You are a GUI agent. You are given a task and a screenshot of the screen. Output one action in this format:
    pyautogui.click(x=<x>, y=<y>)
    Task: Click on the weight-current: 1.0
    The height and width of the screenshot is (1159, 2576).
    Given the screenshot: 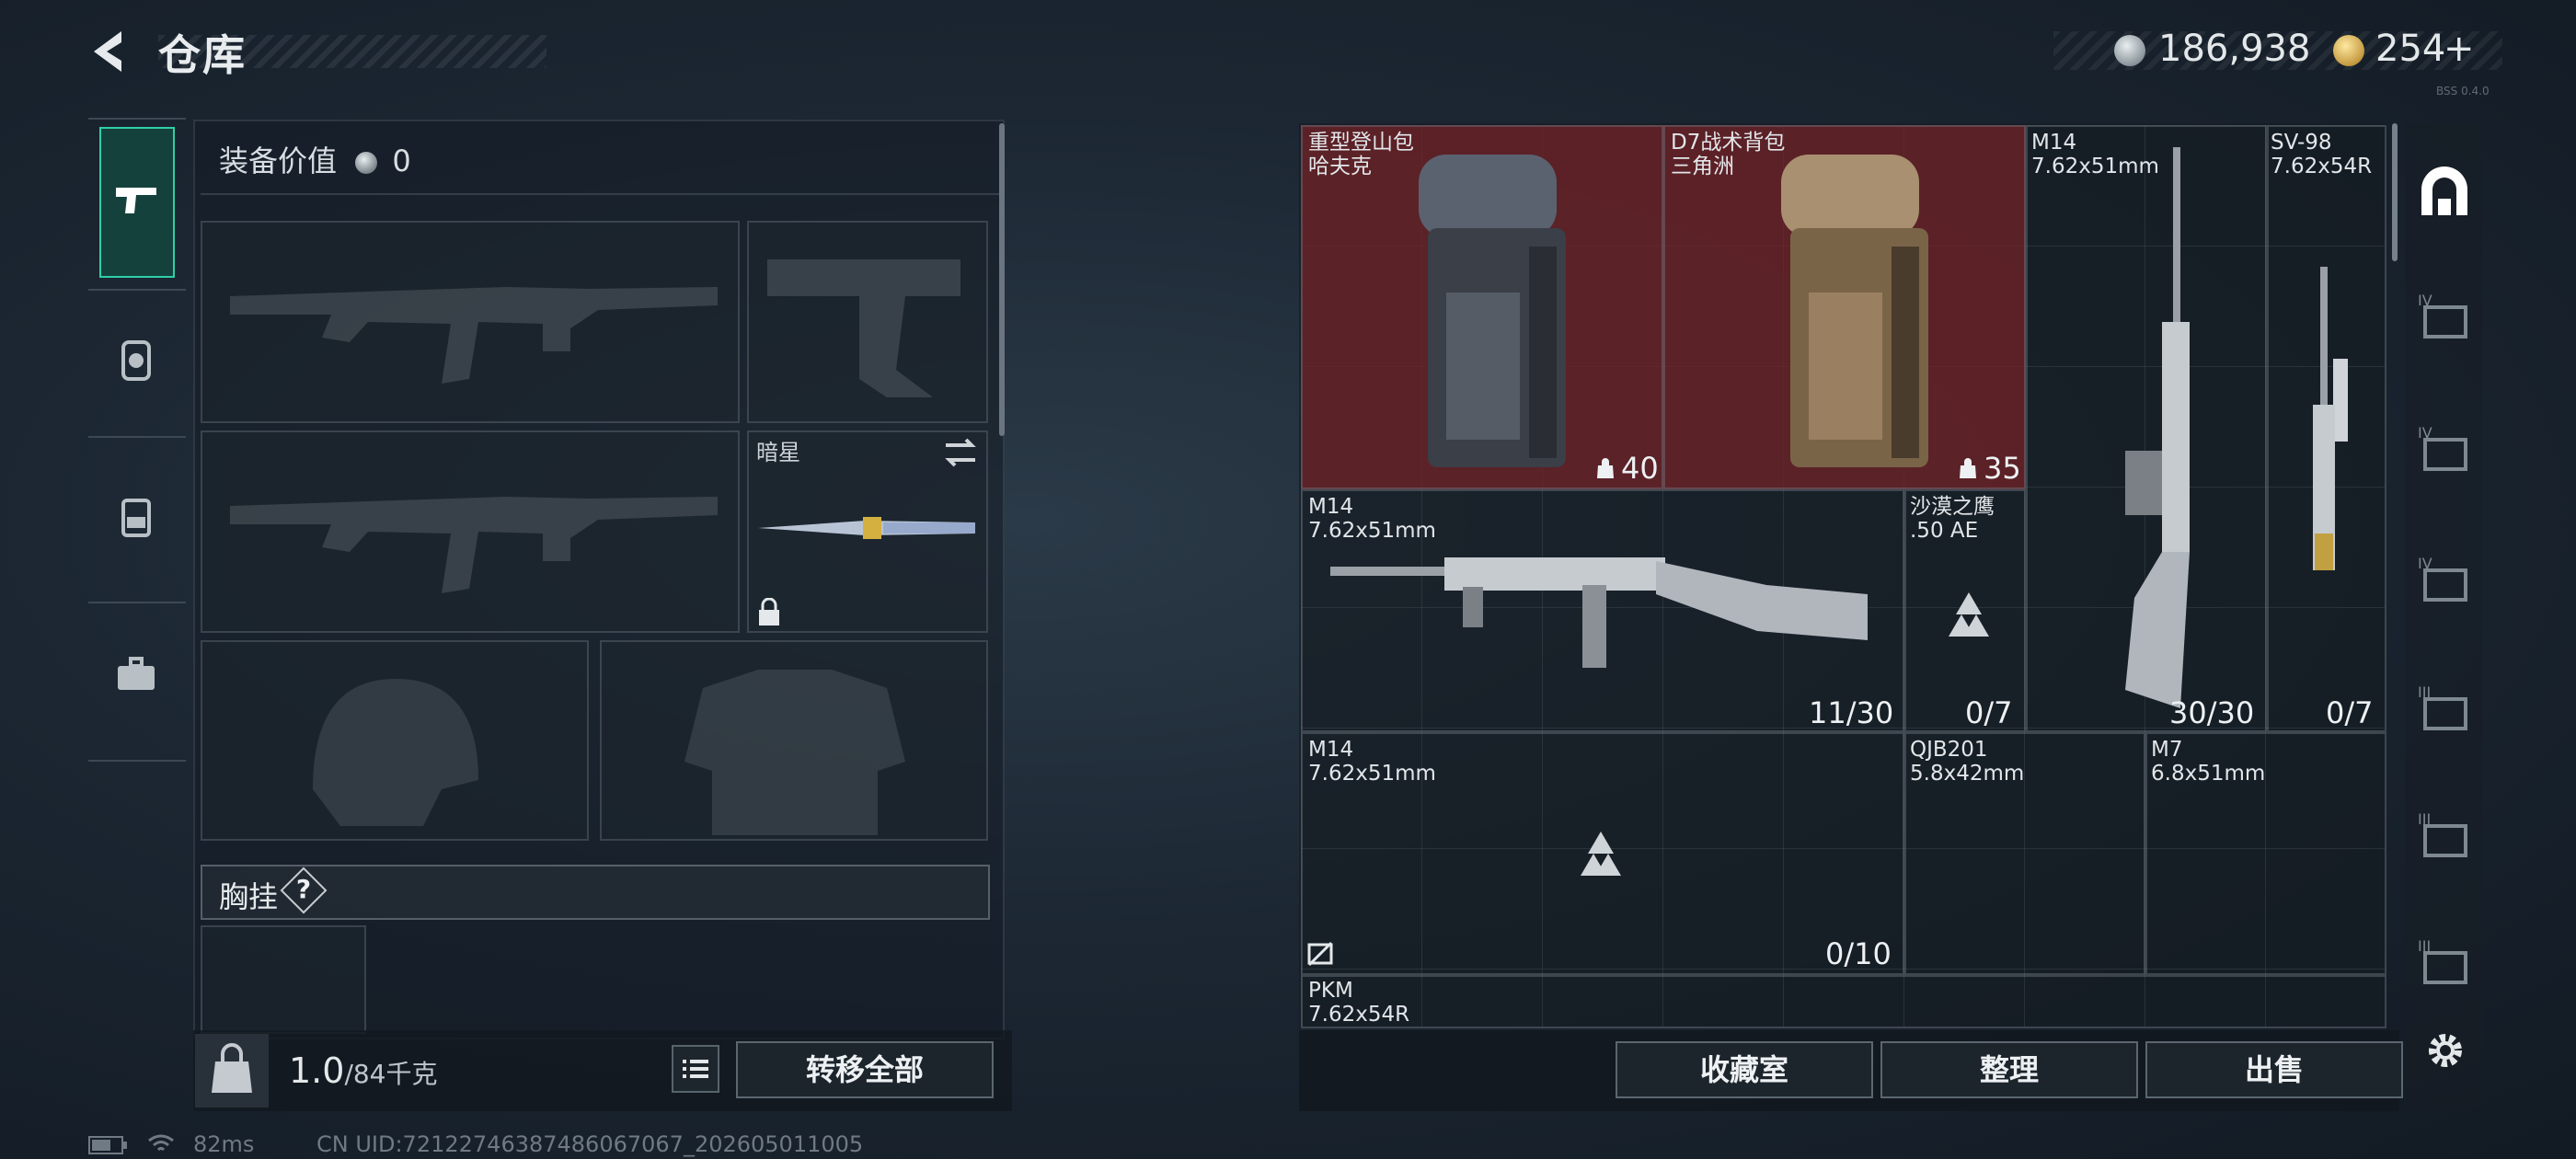 What is the action you would take?
    pyautogui.click(x=317, y=1070)
    